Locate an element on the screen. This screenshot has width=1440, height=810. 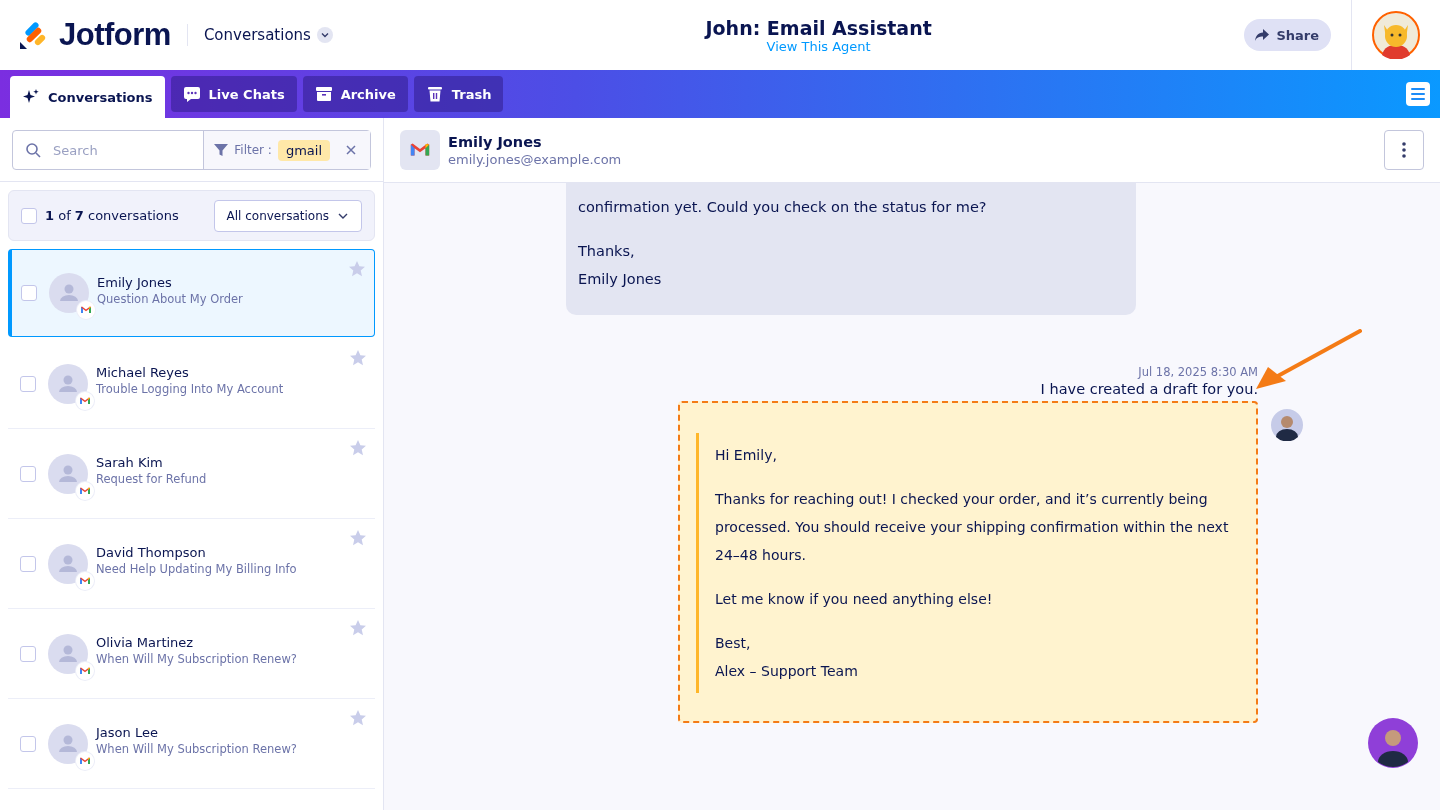
search-icon is located at coordinates (33, 150).